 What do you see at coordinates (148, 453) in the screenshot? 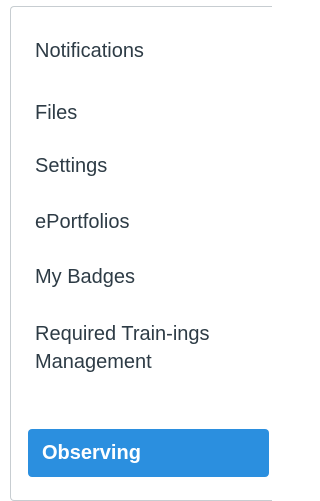
I see `nav-item-observing-active: Observing` at bounding box center [148, 453].